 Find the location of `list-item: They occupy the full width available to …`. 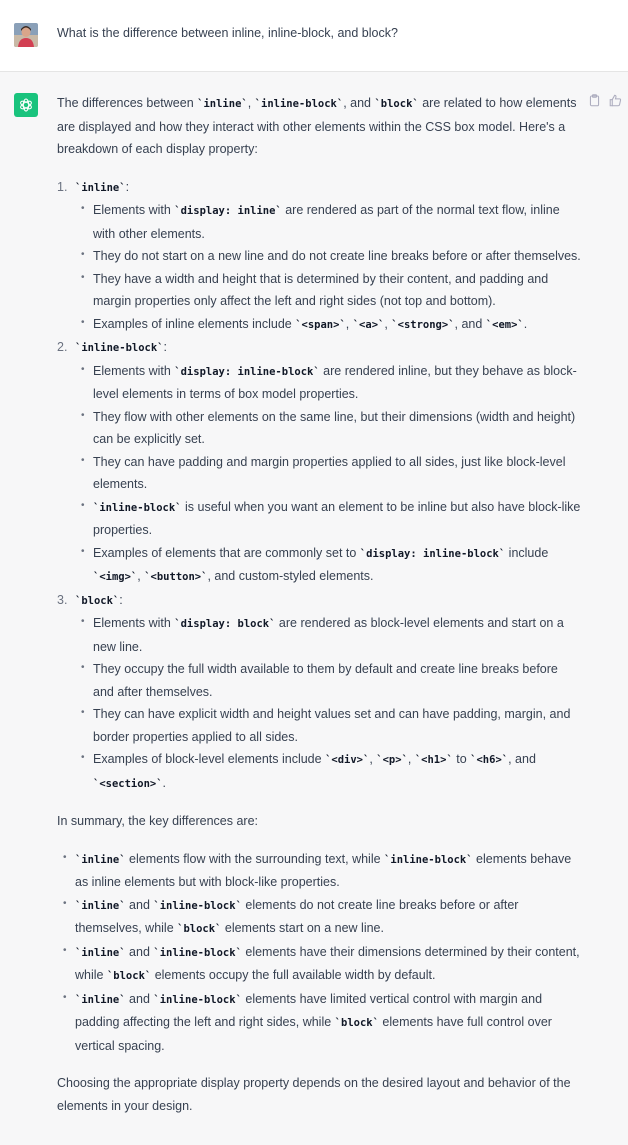

list-item: They occupy the full width available to … is located at coordinates (331, 680).